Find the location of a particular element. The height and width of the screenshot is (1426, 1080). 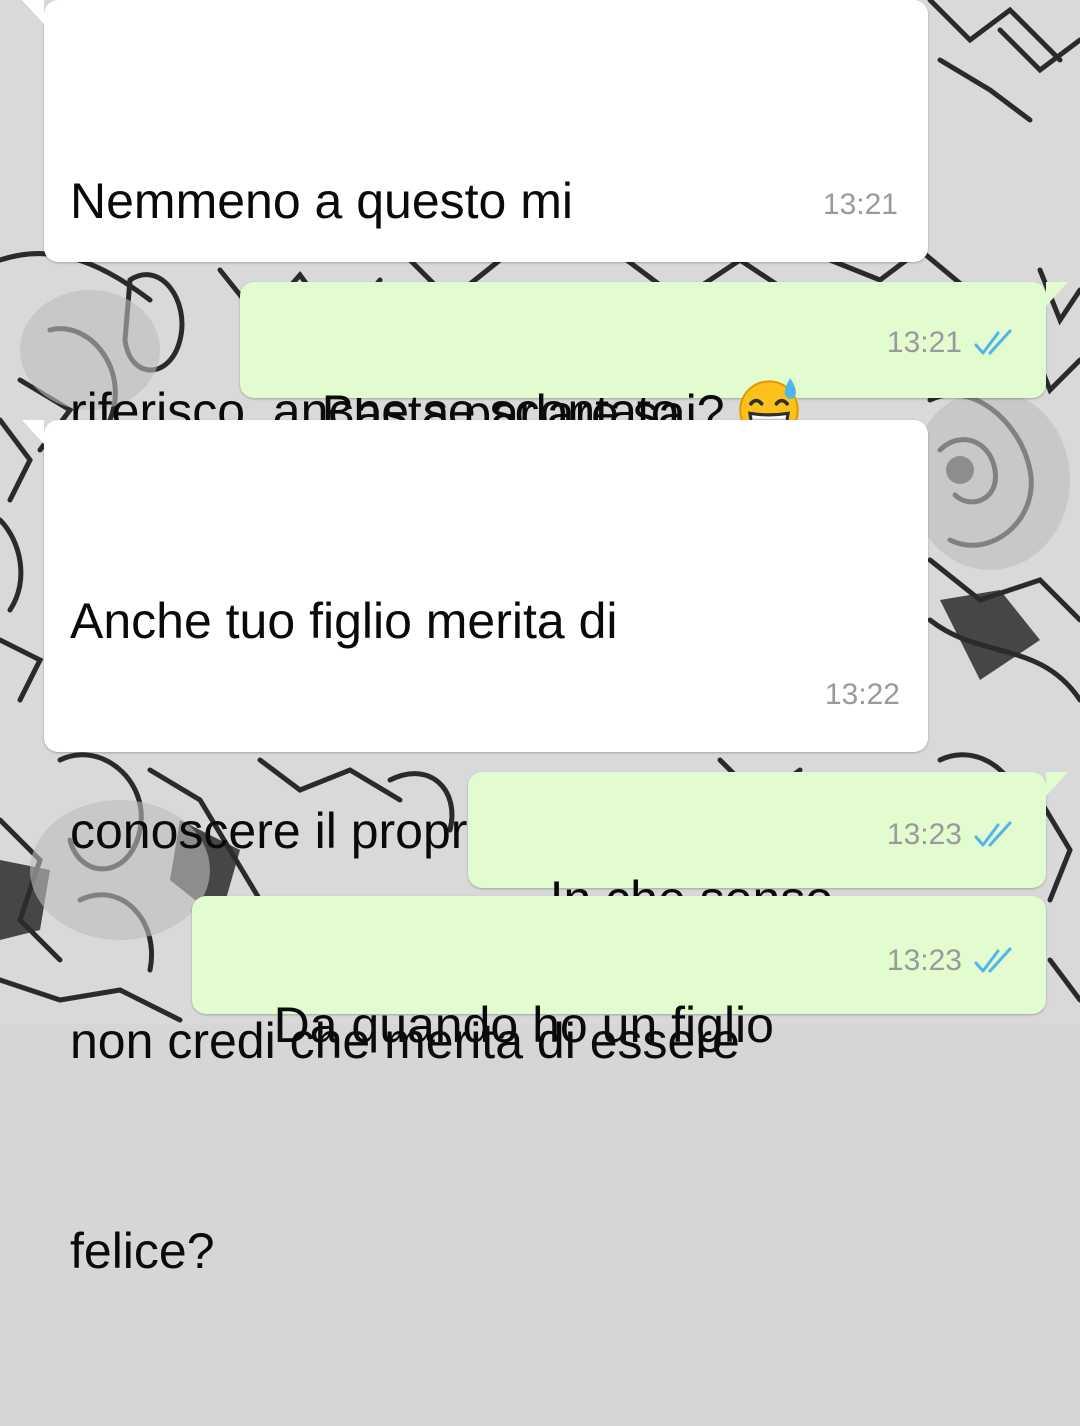

message-bubble-outgoing: Basta parlare sai? 13:21 is located at coordinates (654, 361).